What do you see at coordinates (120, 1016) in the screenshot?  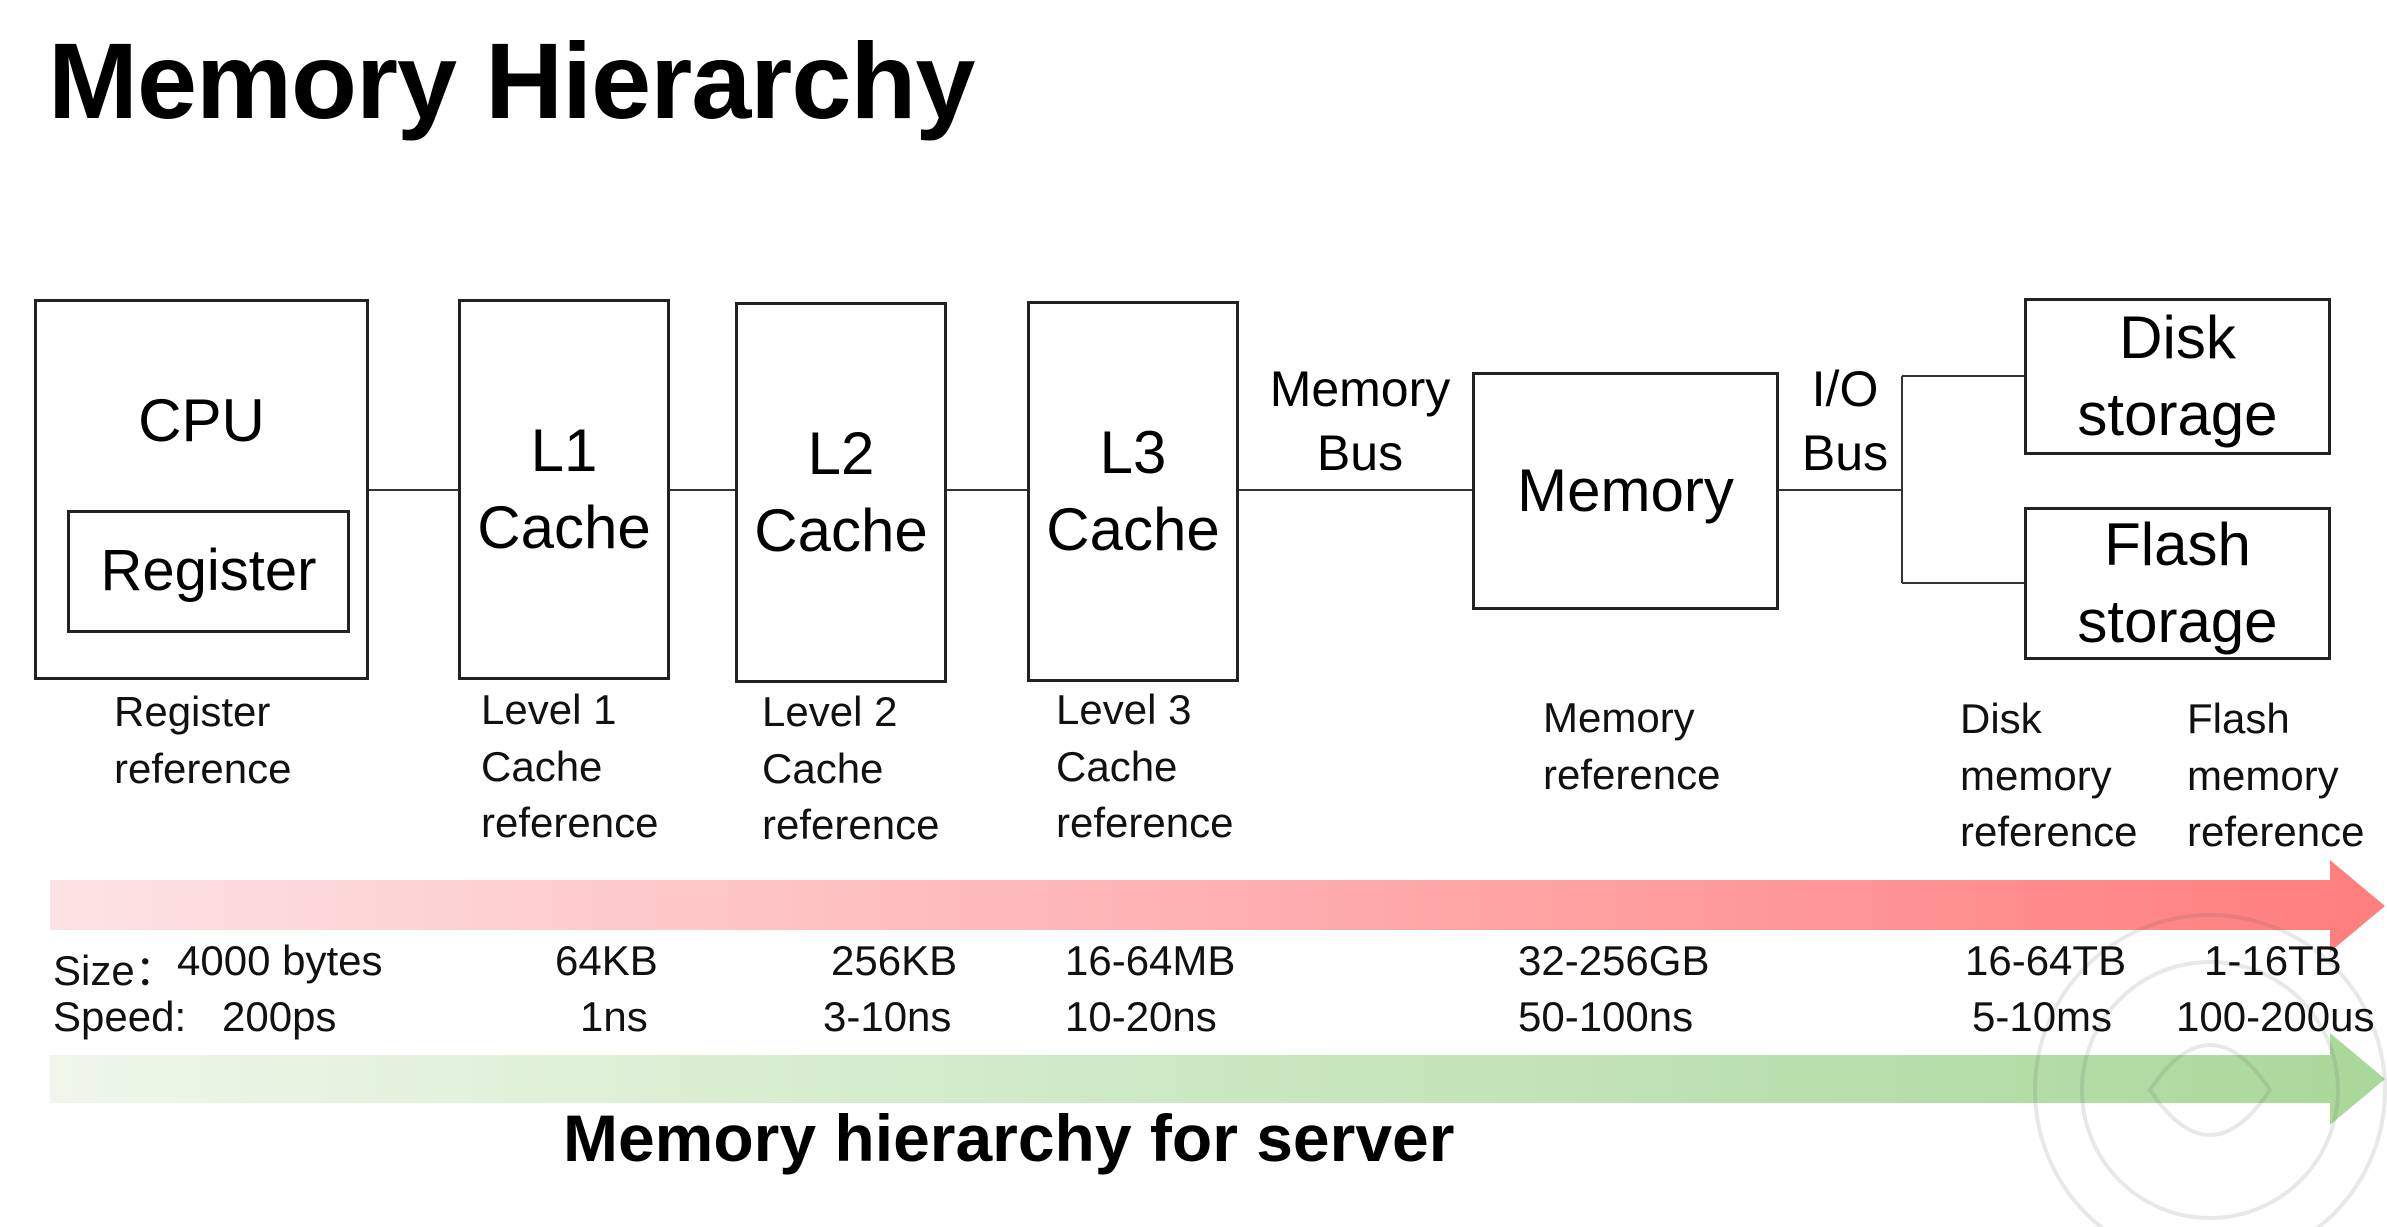 I see `speed-row-label: Speed:` at bounding box center [120, 1016].